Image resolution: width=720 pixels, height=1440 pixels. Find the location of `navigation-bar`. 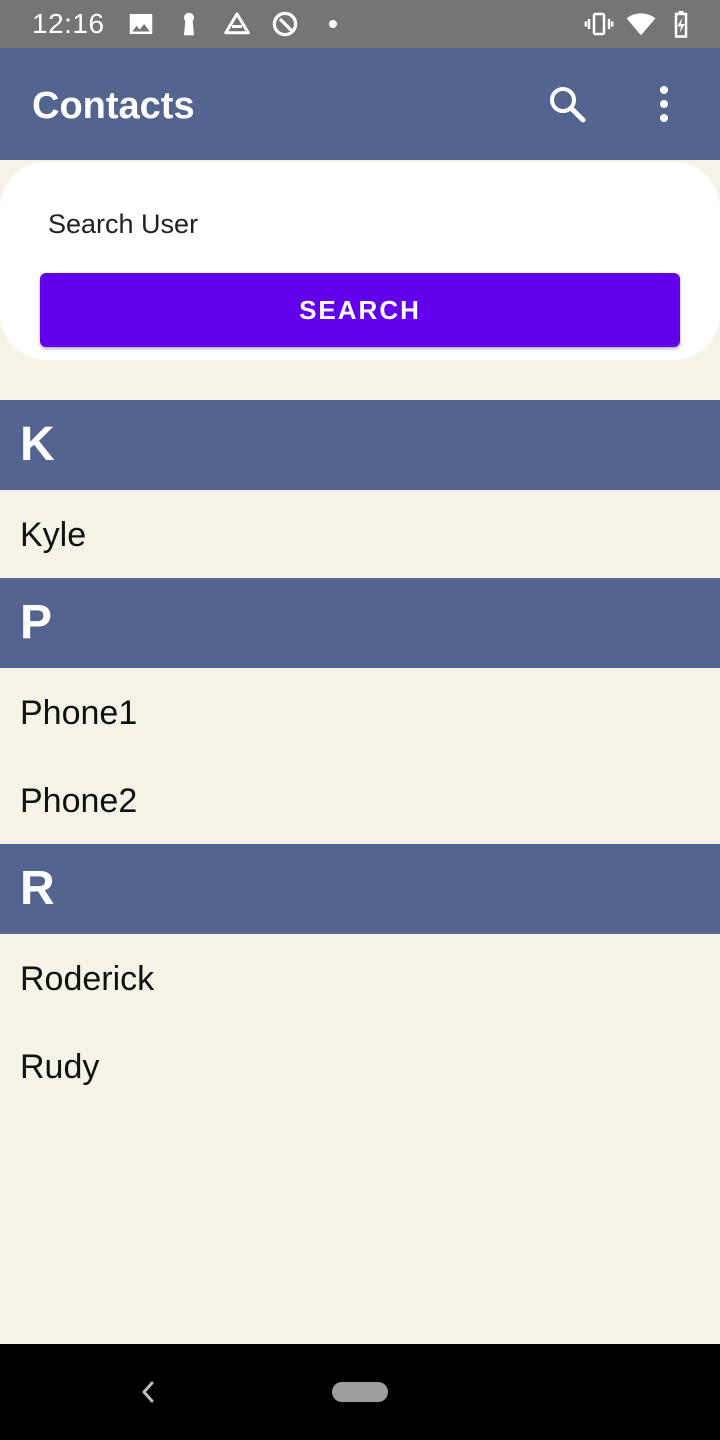

navigation-bar is located at coordinates (360, 1392).